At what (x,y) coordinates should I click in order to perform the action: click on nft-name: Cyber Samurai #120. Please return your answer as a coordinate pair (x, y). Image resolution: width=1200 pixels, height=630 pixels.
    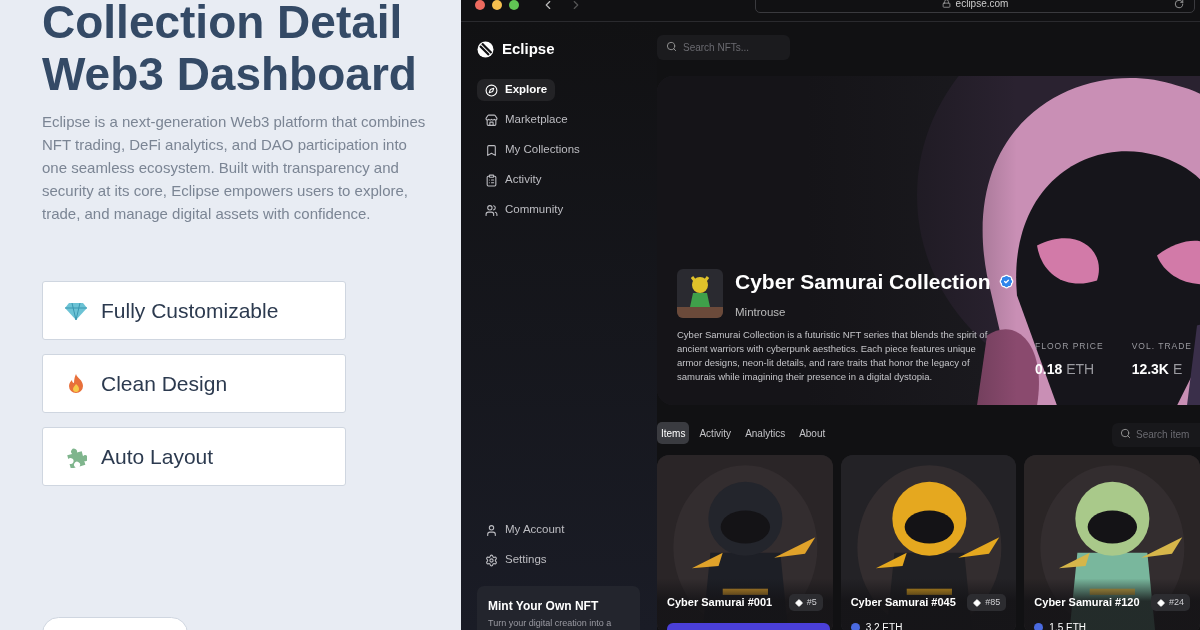
    Looking at the image, I should click on (1087, 603).